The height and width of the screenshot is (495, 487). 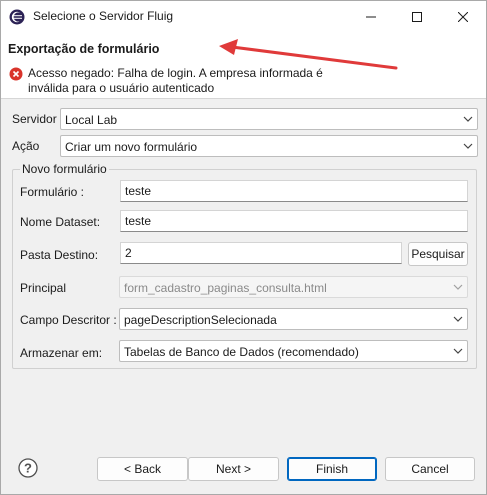 What do you see at coordinates (131, 147) in the screenshot?
I see `acao-value: Criar um novo formulário` at bounding box center [131, 147].